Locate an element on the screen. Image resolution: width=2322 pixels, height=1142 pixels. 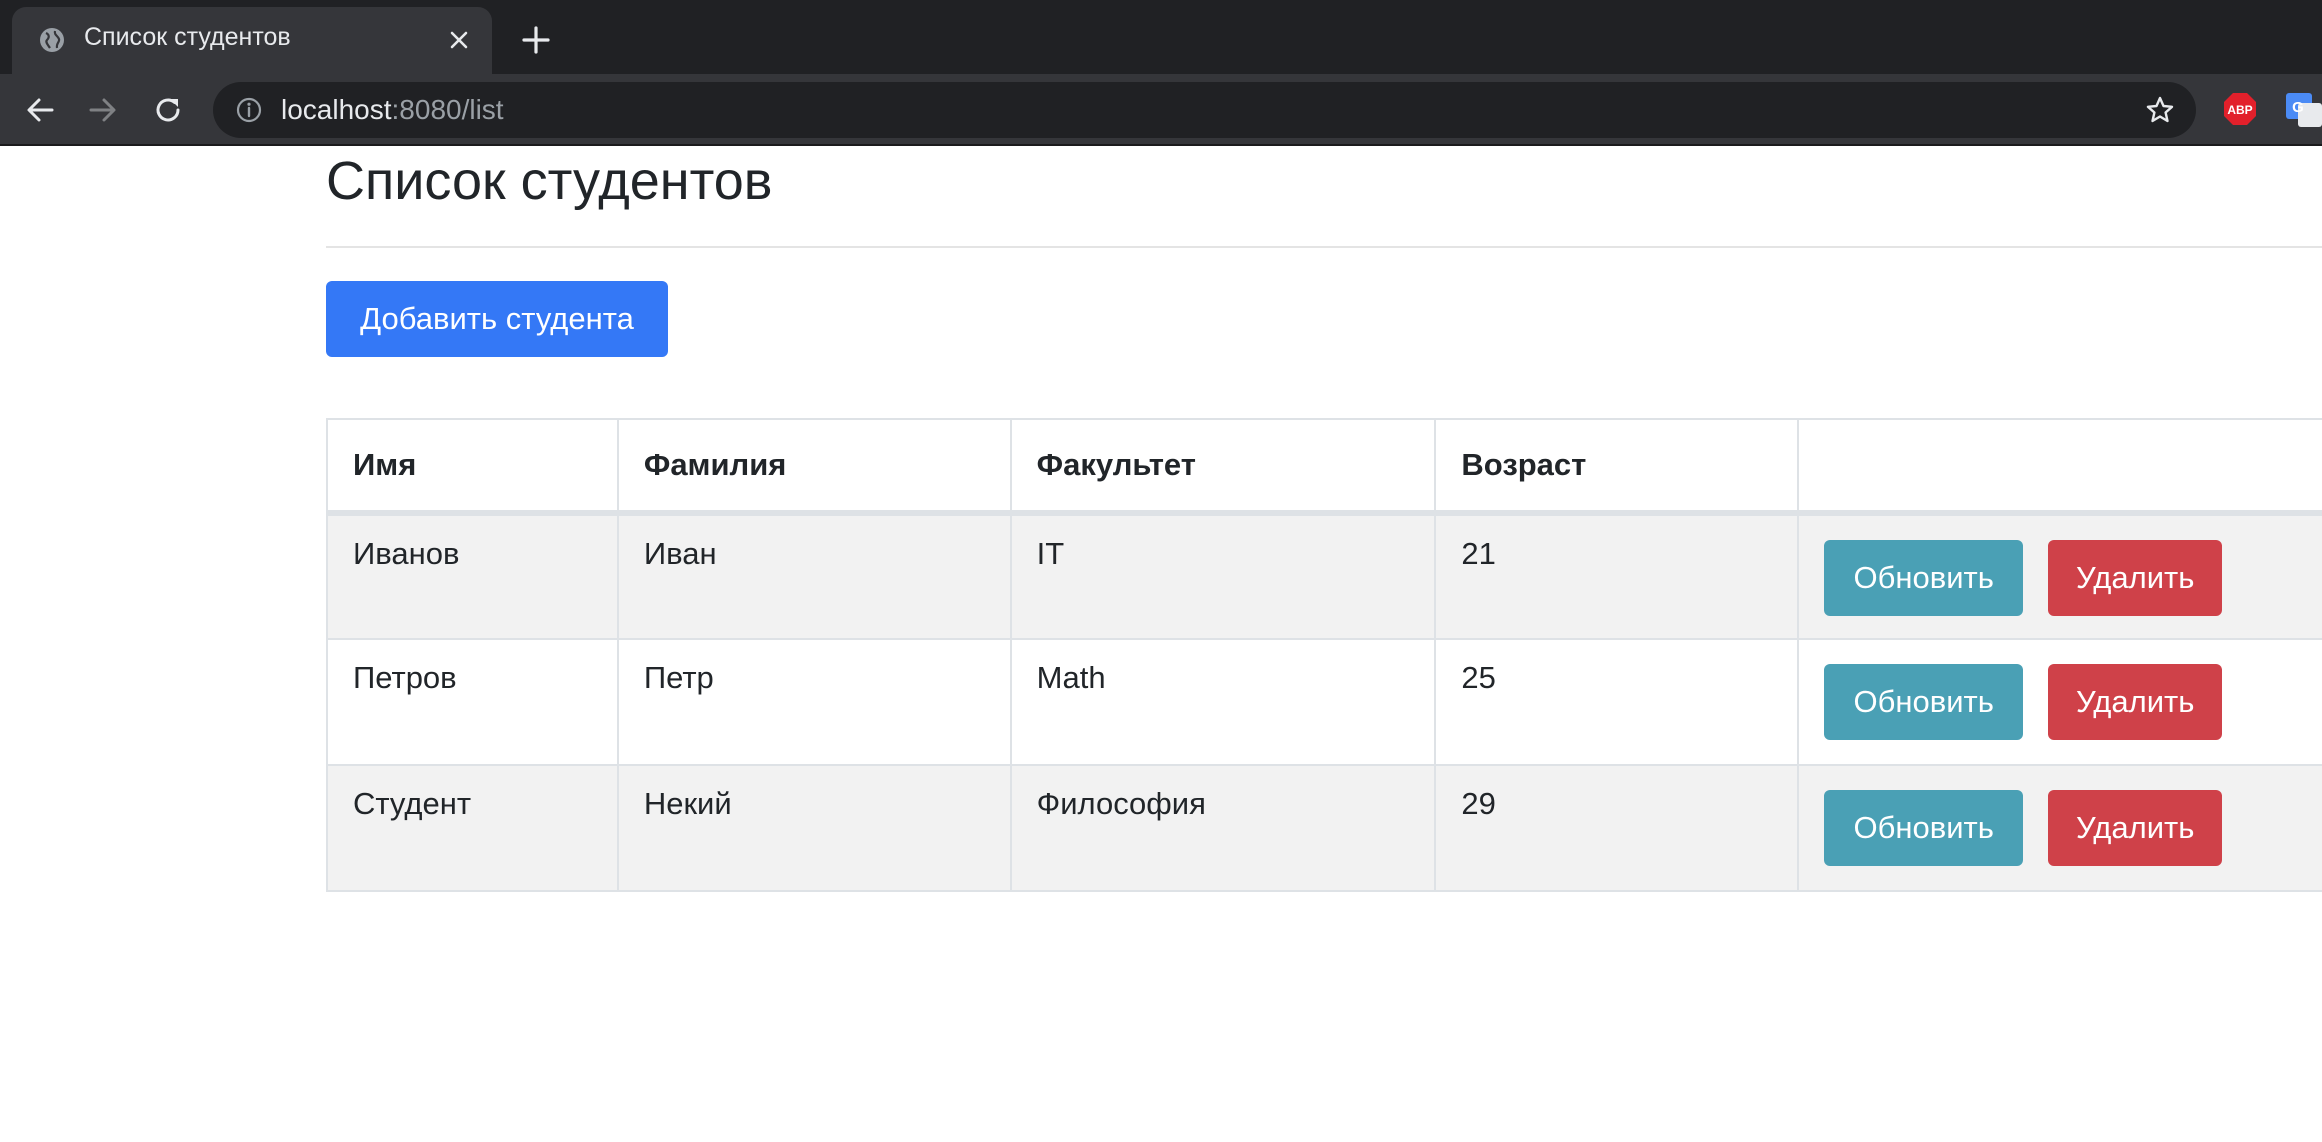
cell-surname: Петр is located at coordinates (814, 702).